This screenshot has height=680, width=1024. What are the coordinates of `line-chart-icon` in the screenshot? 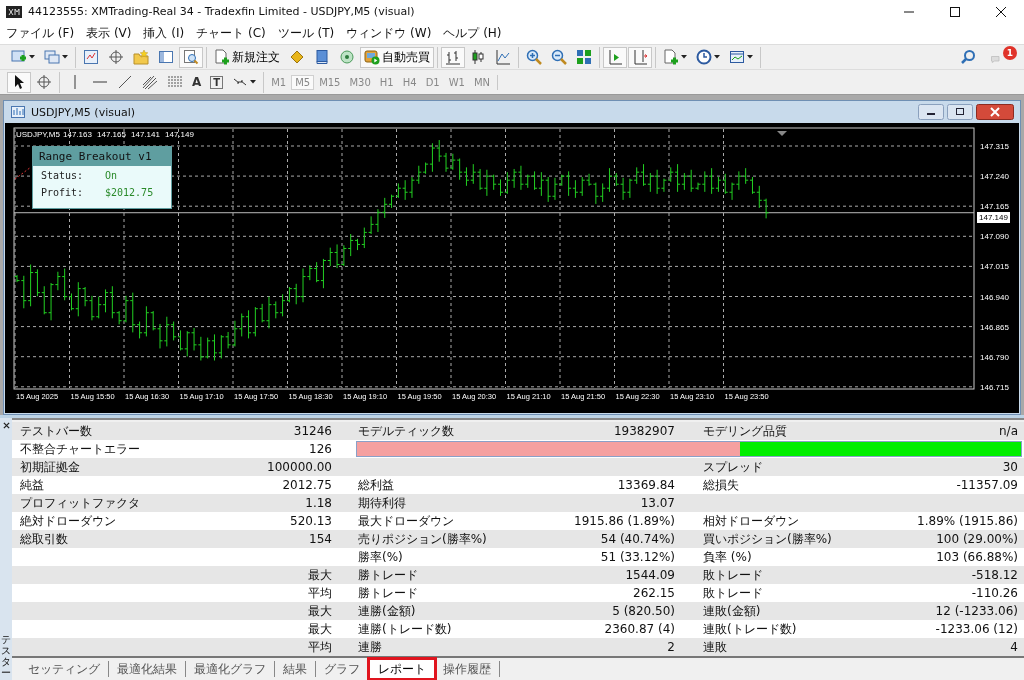 It's located at (503, 57).